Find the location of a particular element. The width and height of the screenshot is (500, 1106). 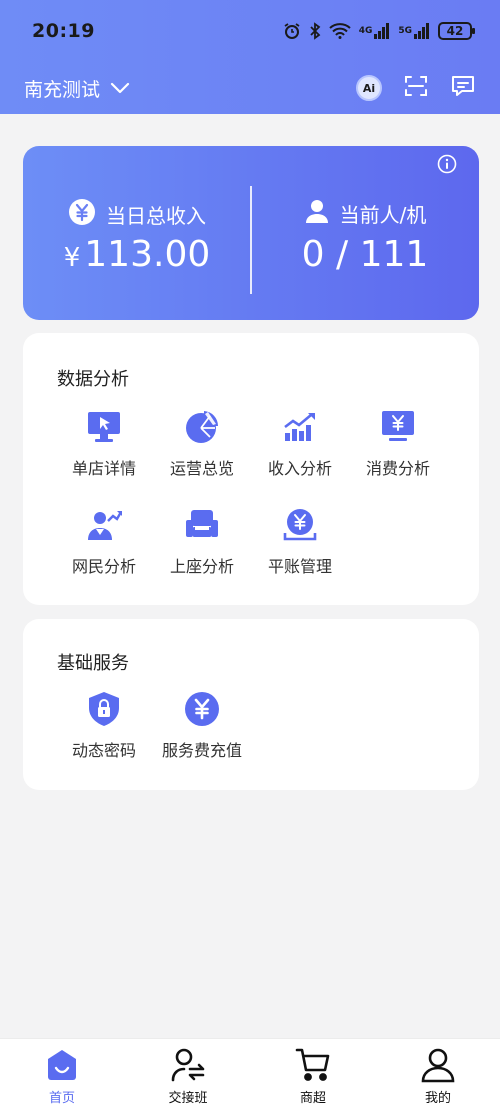

status-icons: 4G 5G 42 is located at coordinates (379, 31).